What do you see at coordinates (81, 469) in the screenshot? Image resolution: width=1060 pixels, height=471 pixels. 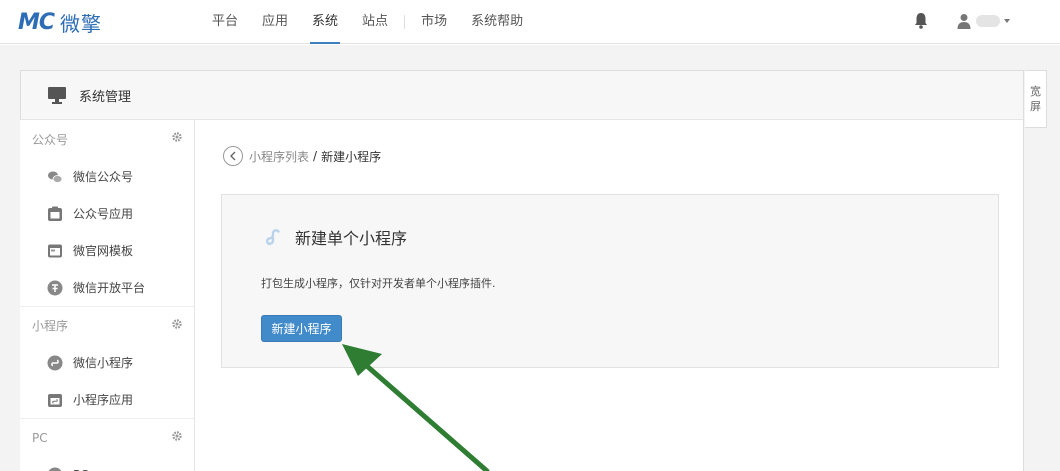 I see `sidebar-item-label: PC` at bounding box center [81, 469].